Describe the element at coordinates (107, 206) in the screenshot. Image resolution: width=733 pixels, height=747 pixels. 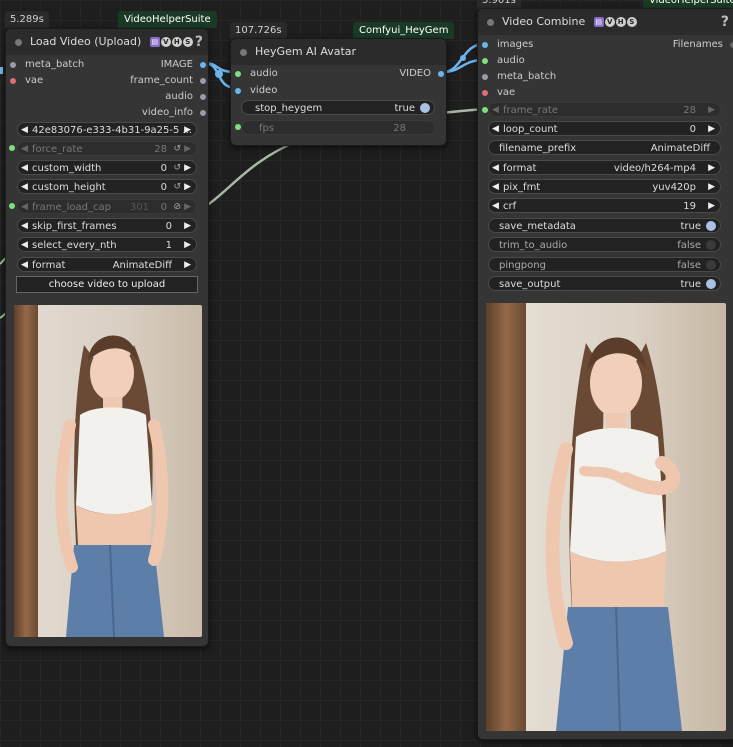
I see `frame-load-cap-widget: ◀ frame_load_cap 301 0 ⊘ ▶` at that location.